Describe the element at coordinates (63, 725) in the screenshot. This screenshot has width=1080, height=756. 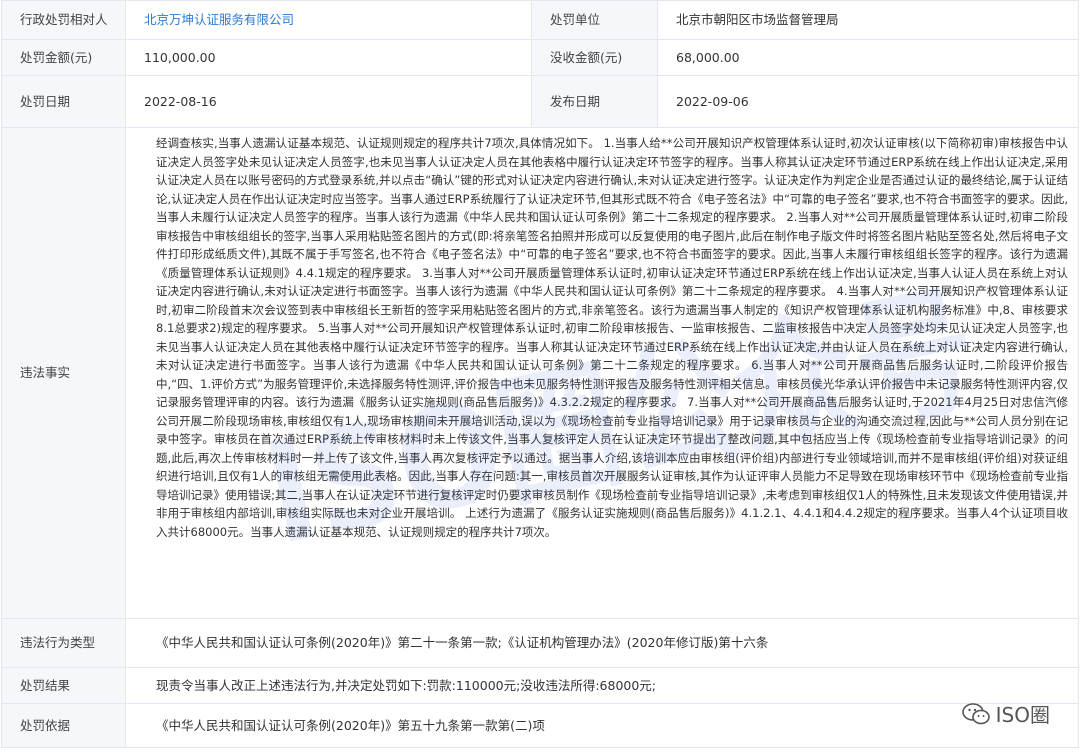
I see `basis-label: 处罚依据` at that location.